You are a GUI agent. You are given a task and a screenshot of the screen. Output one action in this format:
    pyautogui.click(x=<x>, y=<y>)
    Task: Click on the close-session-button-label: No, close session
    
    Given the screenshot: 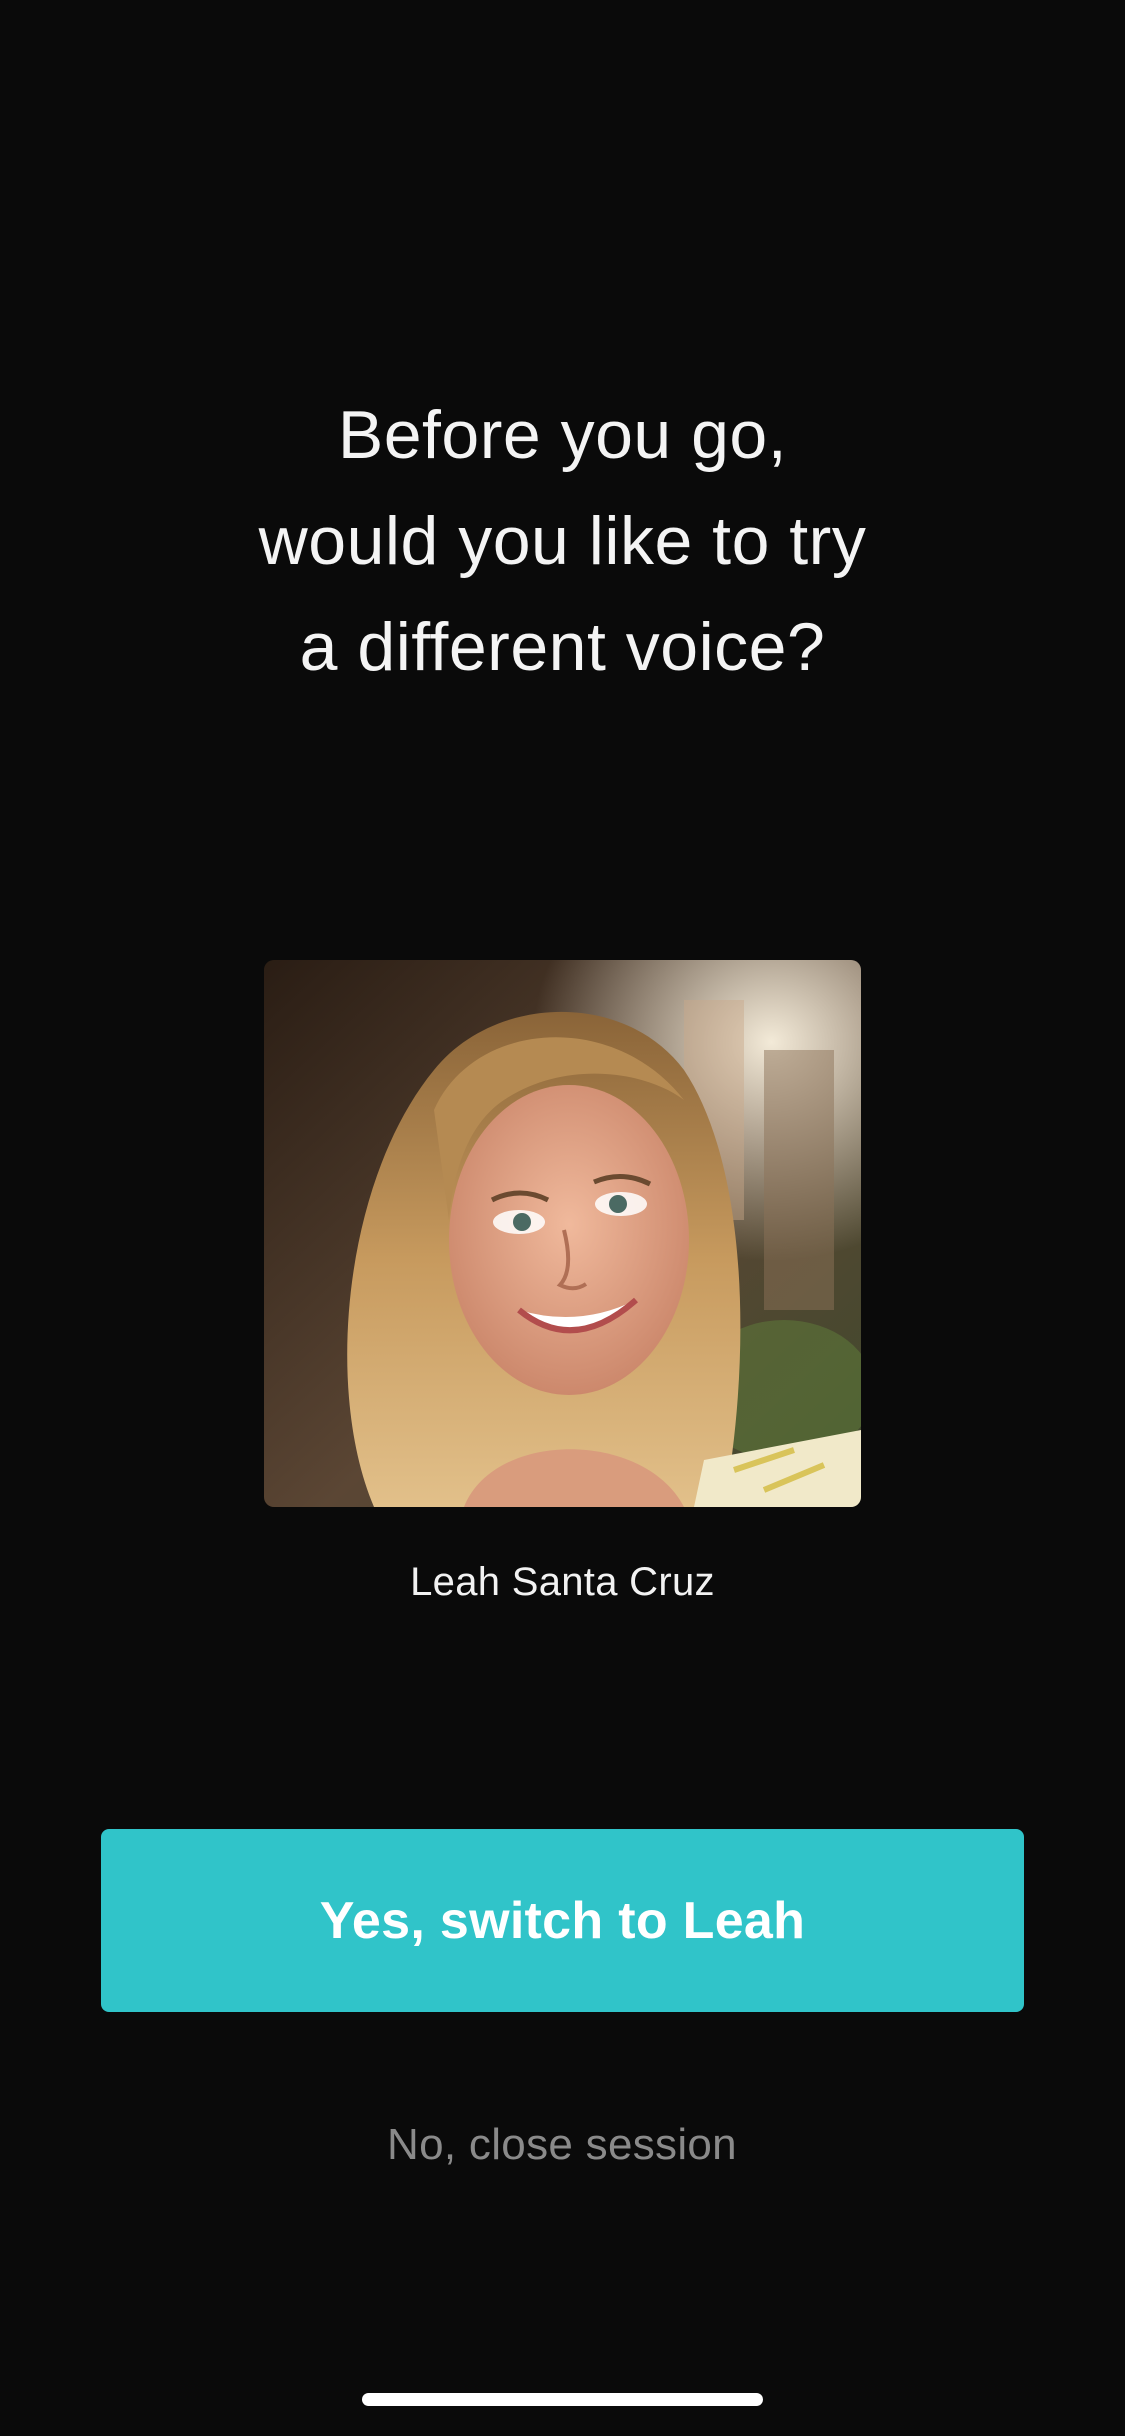 What is the action you would take?
    pyautogui.click(x=562, y=2144)
    